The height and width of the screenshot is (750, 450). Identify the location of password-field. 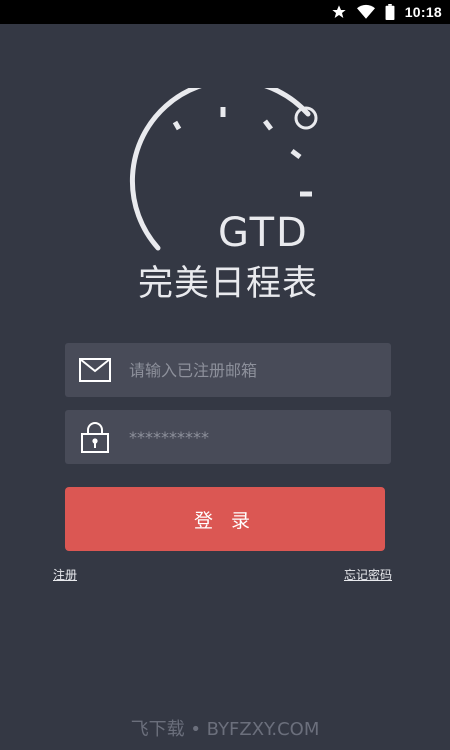
(228, 437).